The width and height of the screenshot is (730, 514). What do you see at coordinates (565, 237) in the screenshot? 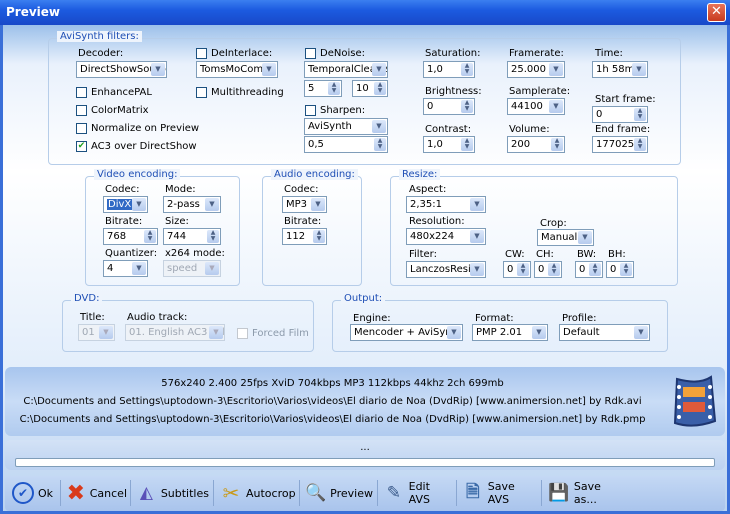
I see `crop-select: Manual ▼` at bounding box center [565, 237].